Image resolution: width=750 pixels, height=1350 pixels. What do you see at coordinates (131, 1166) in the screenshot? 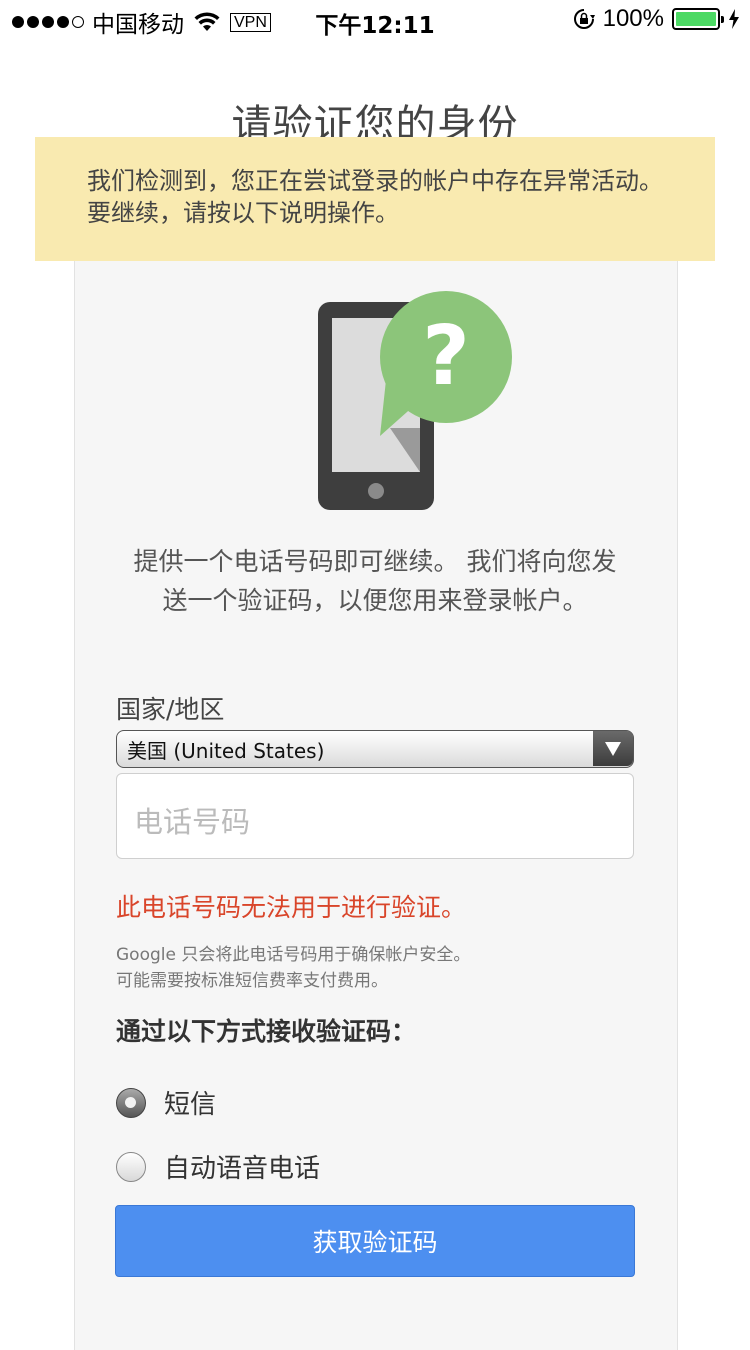
I see `radio-button` at bounding box center [131, 1166].